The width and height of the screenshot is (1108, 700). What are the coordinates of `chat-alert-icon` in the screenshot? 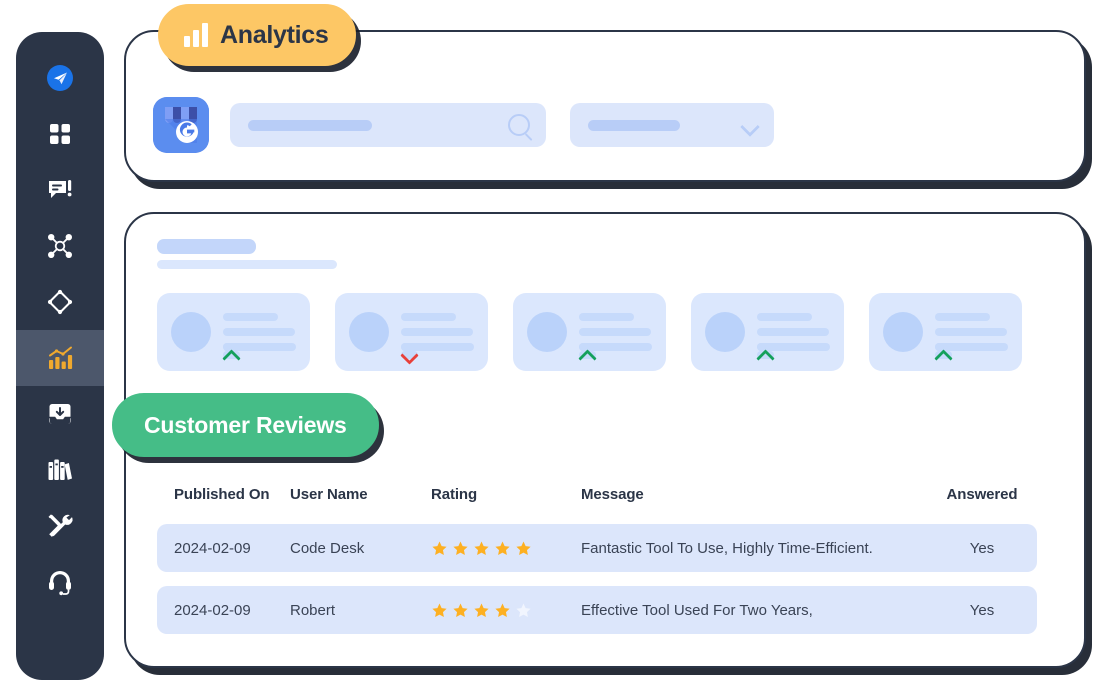 It's located at (60, 190).